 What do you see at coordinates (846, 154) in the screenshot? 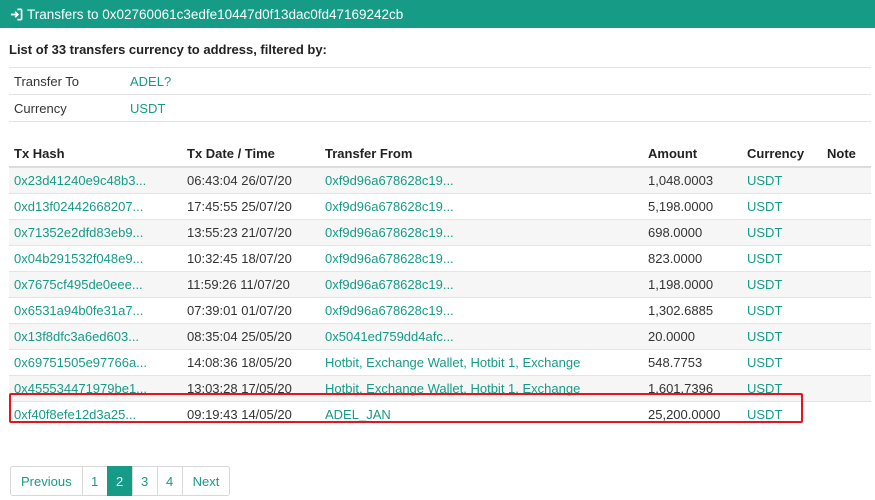
I see `column-header-note: Note` at bounding box center [846, 154].